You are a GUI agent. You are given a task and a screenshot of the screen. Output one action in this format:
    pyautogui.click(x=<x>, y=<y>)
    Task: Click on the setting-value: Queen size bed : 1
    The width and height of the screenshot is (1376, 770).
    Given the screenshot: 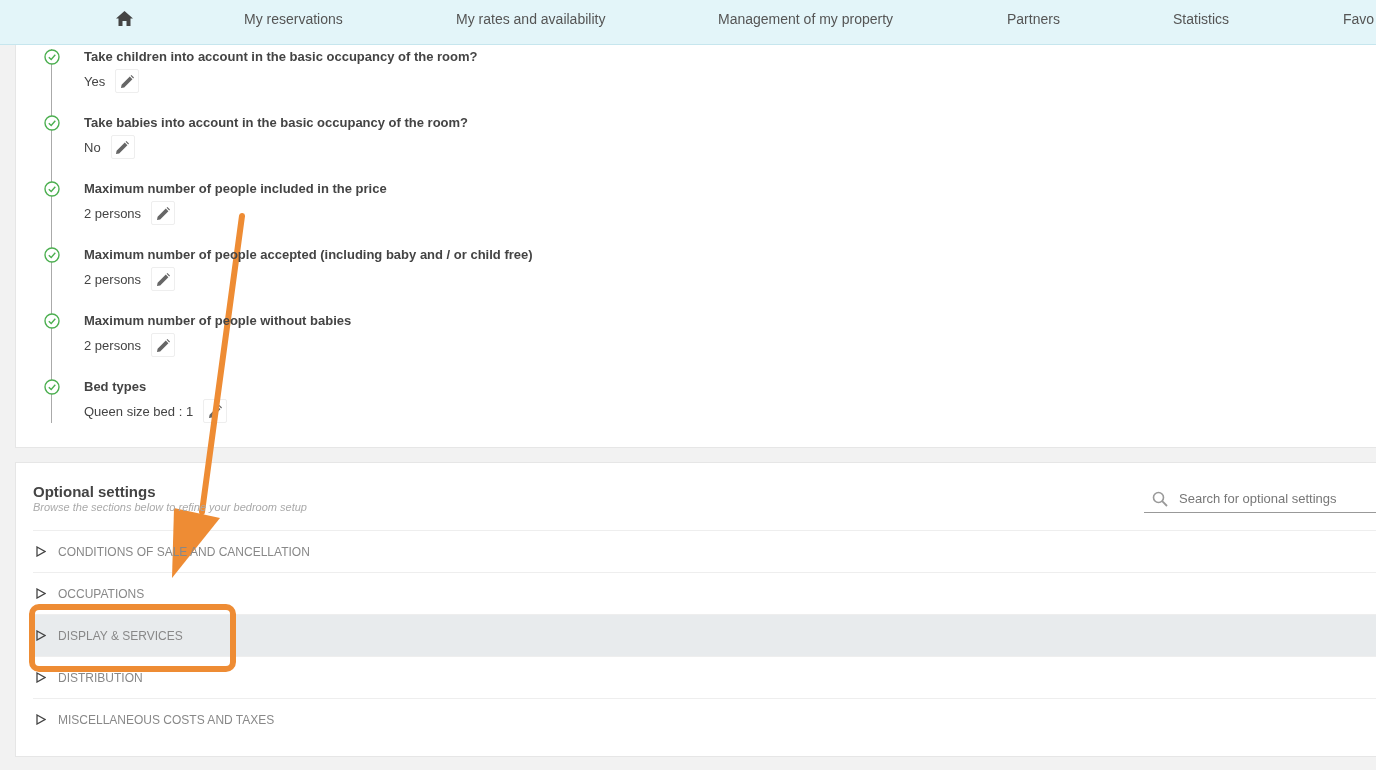 What is the action you would take?
    pyautogui.click(x=139, y=411)
    